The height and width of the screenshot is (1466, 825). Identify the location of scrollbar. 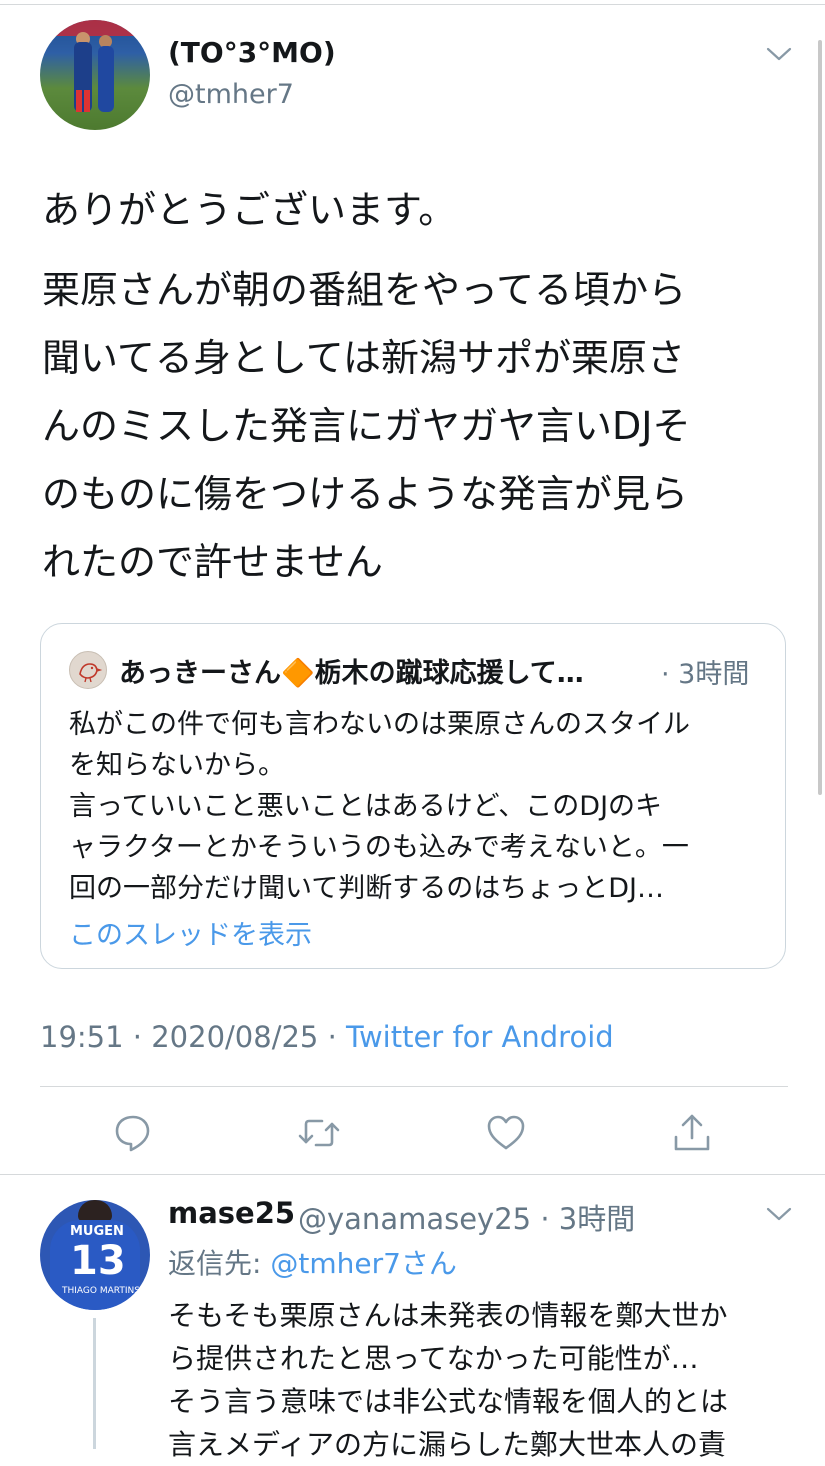
(820, 417).